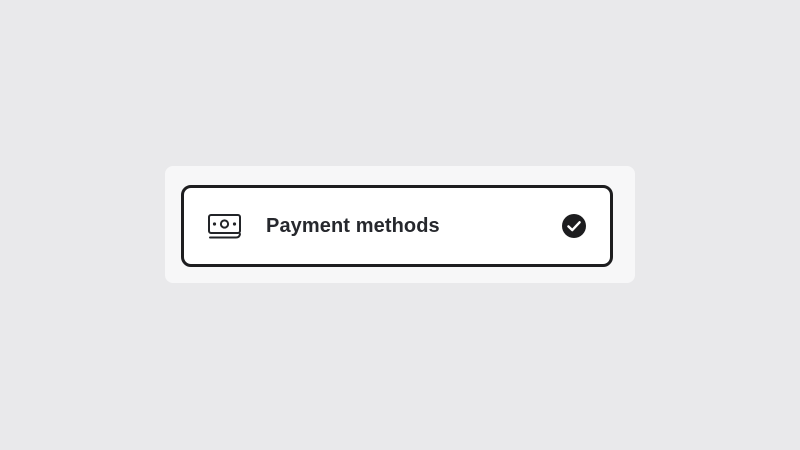 This screenshot has height=450, width=800. I want to click on payment-methods-option: Payment methods, so click(397, 226).